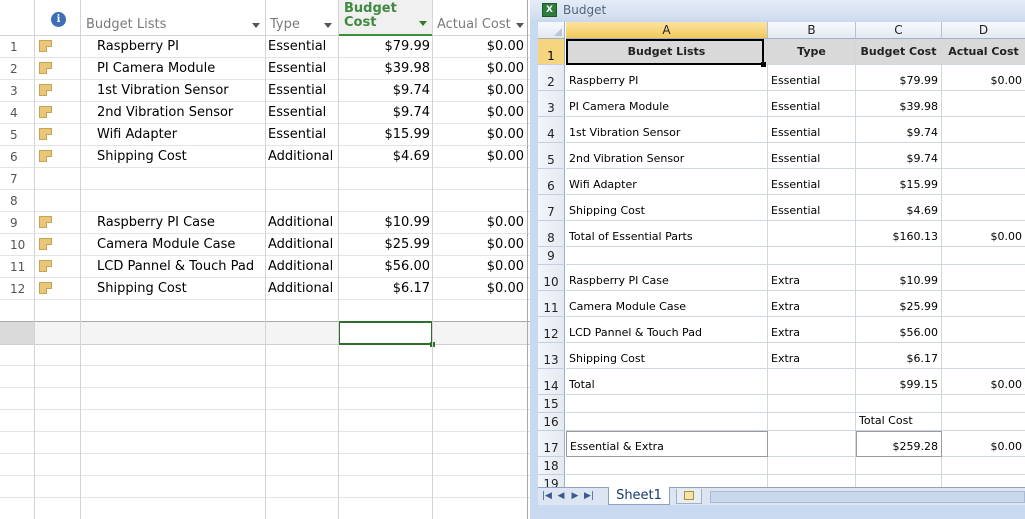  What do you see at coordinates (899, 278) in the screenshot?
I see `cell-c10: $10.99` at bounding box center [899, 278].